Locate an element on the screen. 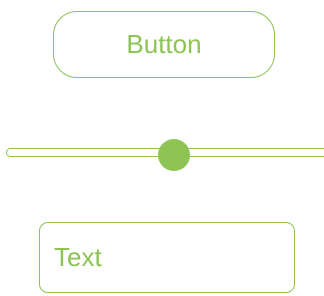 This screenshot has width=324, height=296. slider-thumb is located at coordinates (174, 155).